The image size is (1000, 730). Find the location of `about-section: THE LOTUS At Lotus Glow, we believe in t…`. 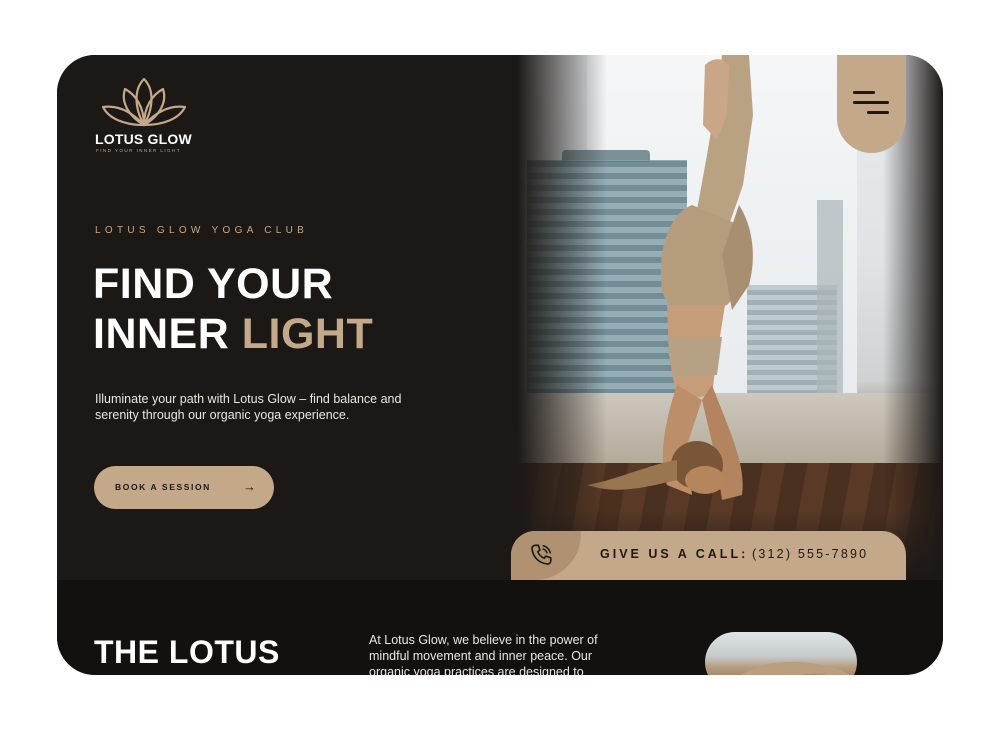

about-section: THE LOTUS At Lotus Glow, we believe in t… is located at coordinates (500, 627).